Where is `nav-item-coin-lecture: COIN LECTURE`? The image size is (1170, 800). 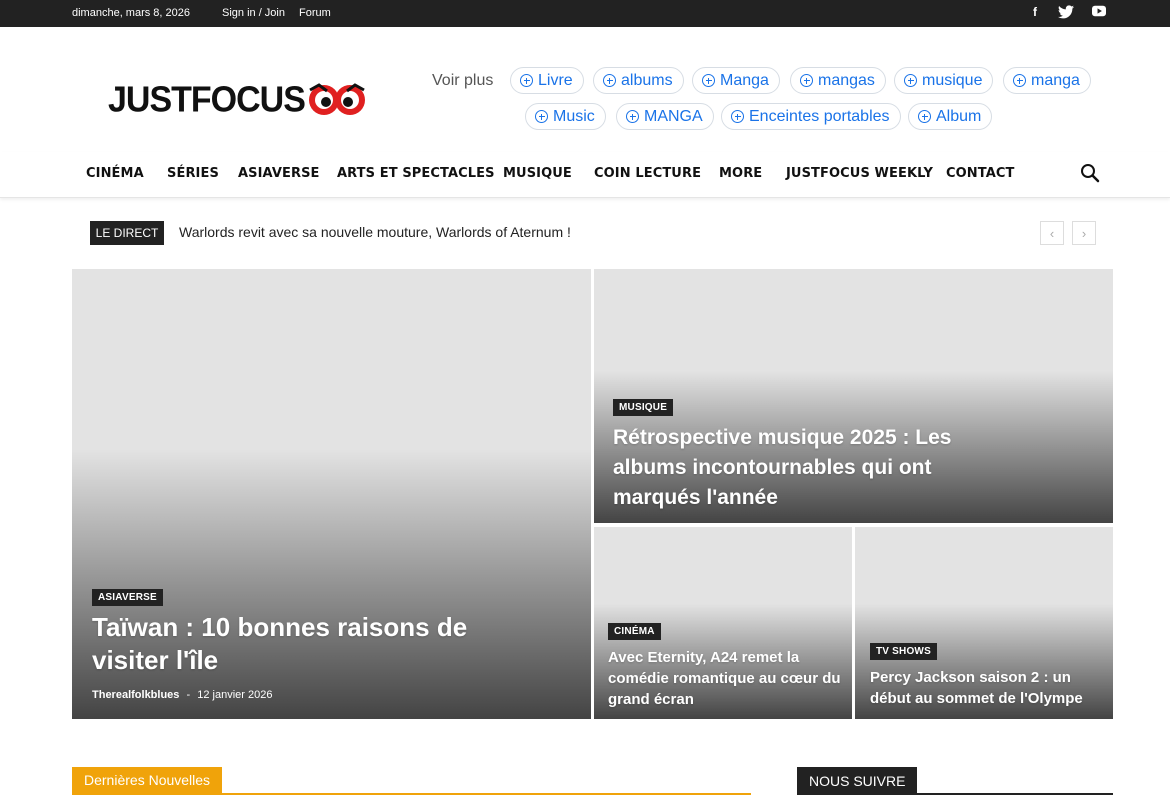 nav-item-coin-lecture: COIN LECTURE is located at coordinates (647, 173).